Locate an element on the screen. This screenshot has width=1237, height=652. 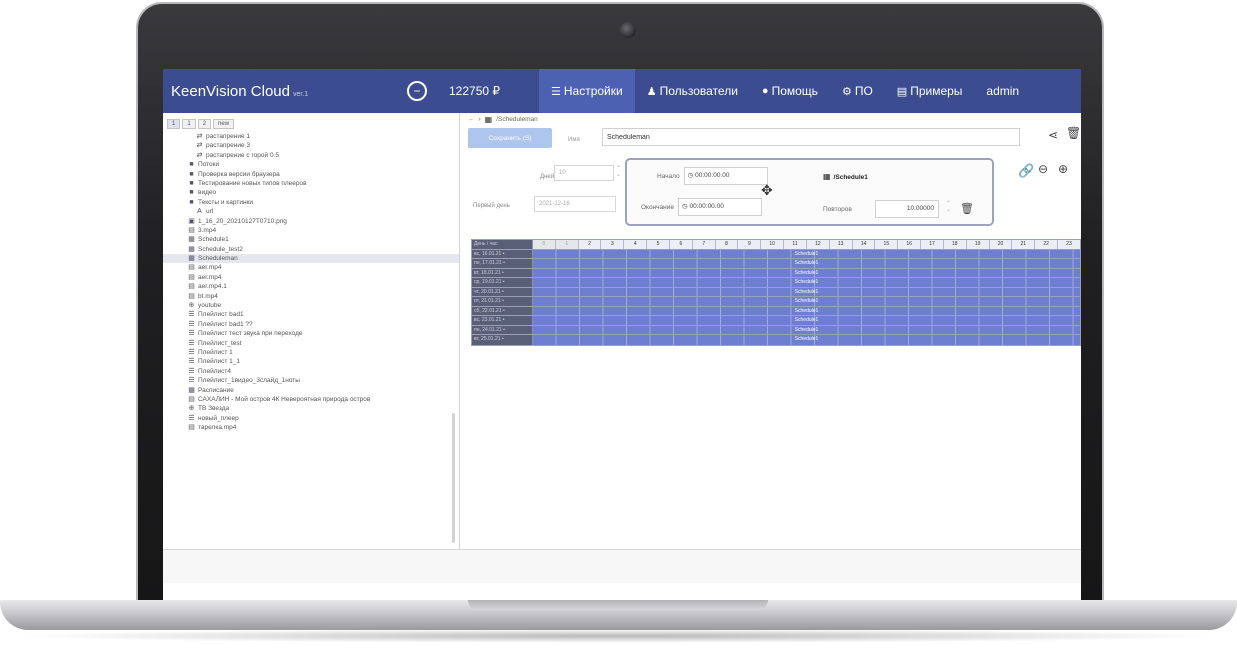
schedule-reference: ▦/Schedule1 is located at coordinates (845, 176).